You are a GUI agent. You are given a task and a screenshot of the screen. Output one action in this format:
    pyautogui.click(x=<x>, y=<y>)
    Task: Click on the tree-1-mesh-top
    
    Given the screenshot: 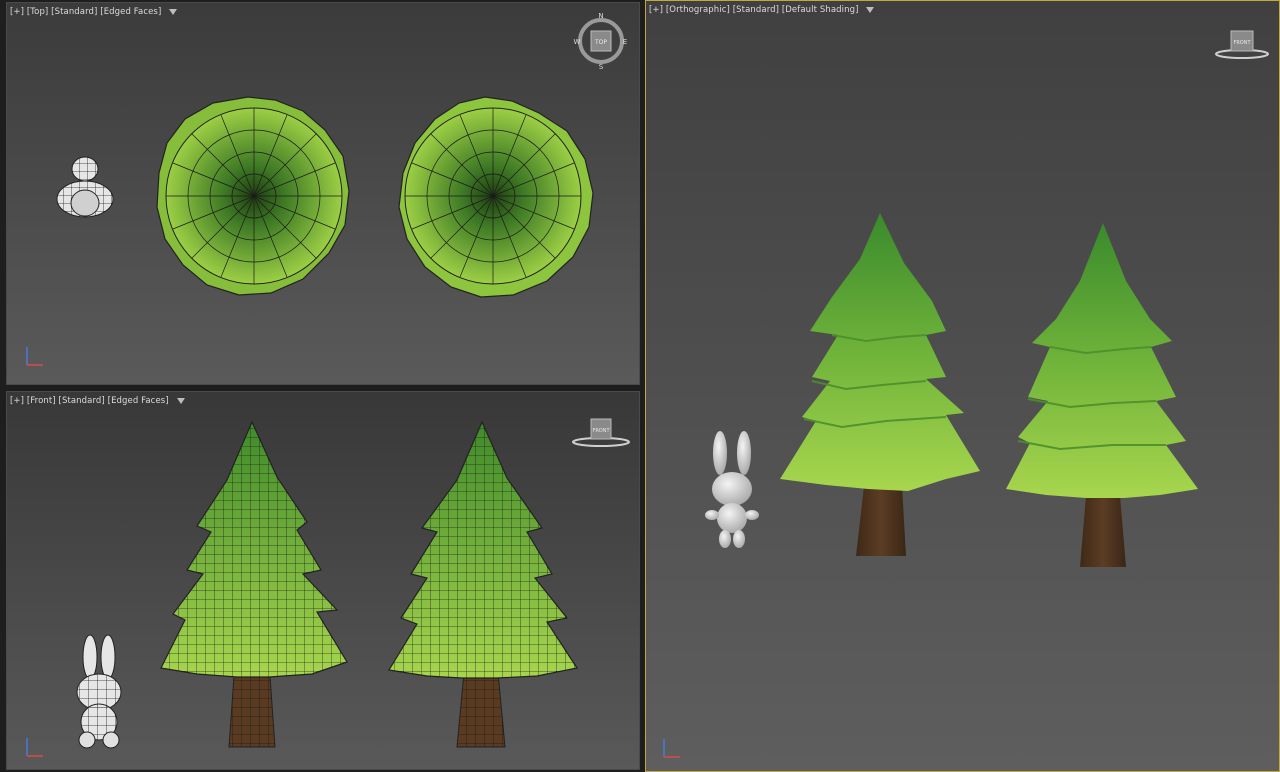 What is the action you would take?
    pyautogui.click(x=253, y=196)
    